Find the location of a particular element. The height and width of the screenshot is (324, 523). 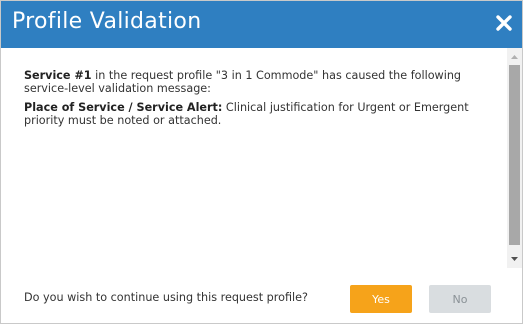

dialog-title: Profile Validation is located at coordinates (107, 21).